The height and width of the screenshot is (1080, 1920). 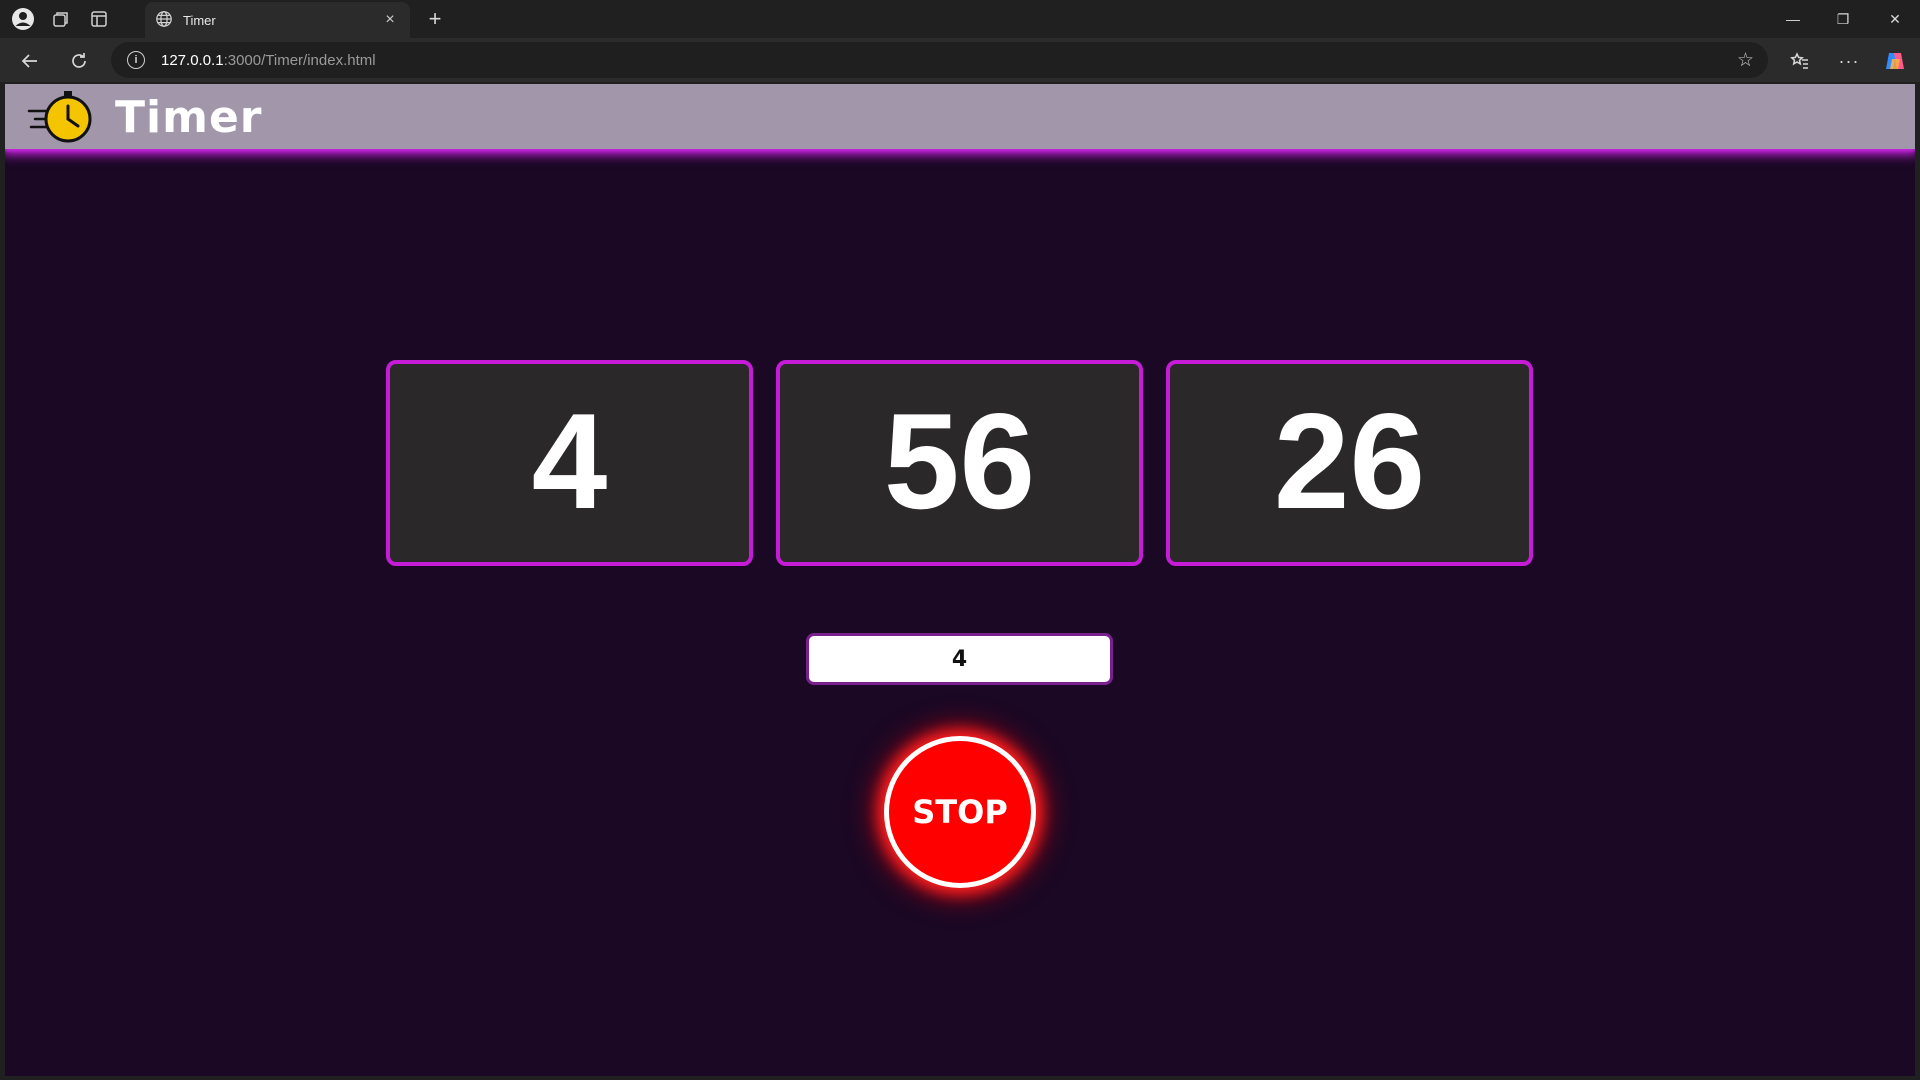 I want to click on close-window-button: ✕, so click(x=1895, y=19).